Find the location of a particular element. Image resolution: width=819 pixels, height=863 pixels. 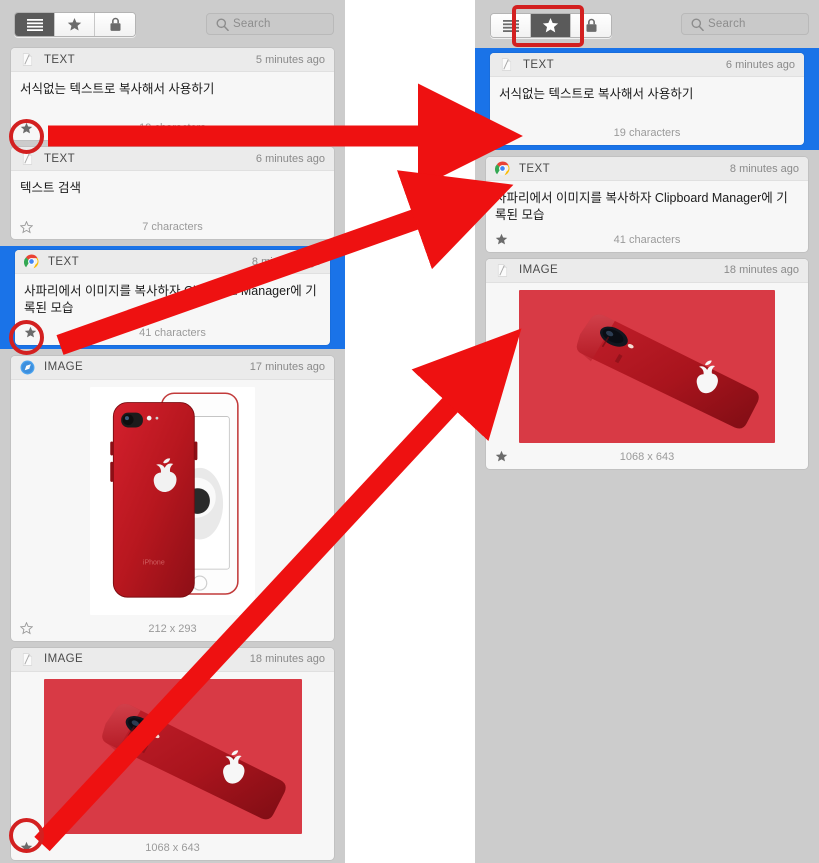

card-header: IMAGE 17 minutes ago is located at coordinates (172, 367).